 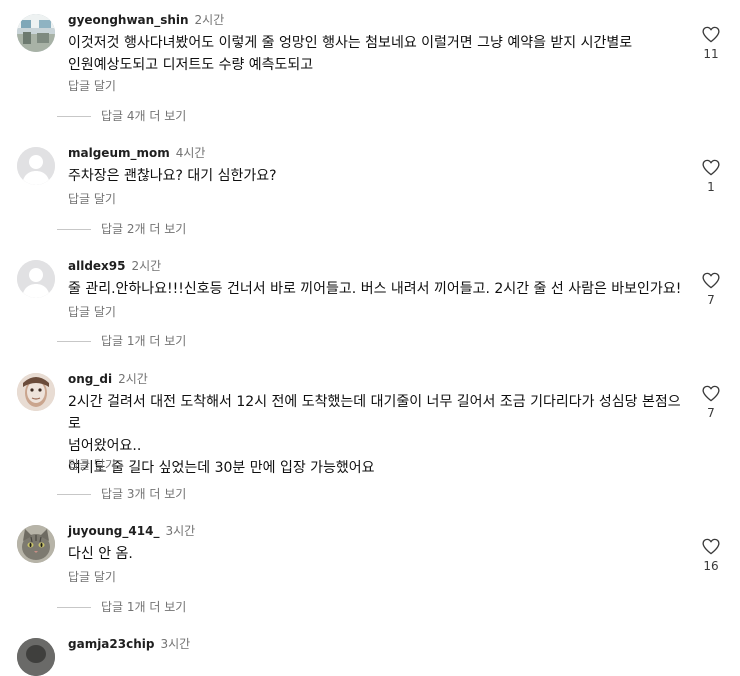 I want to click on cat-photo-icon, so click(x=36, y=544).